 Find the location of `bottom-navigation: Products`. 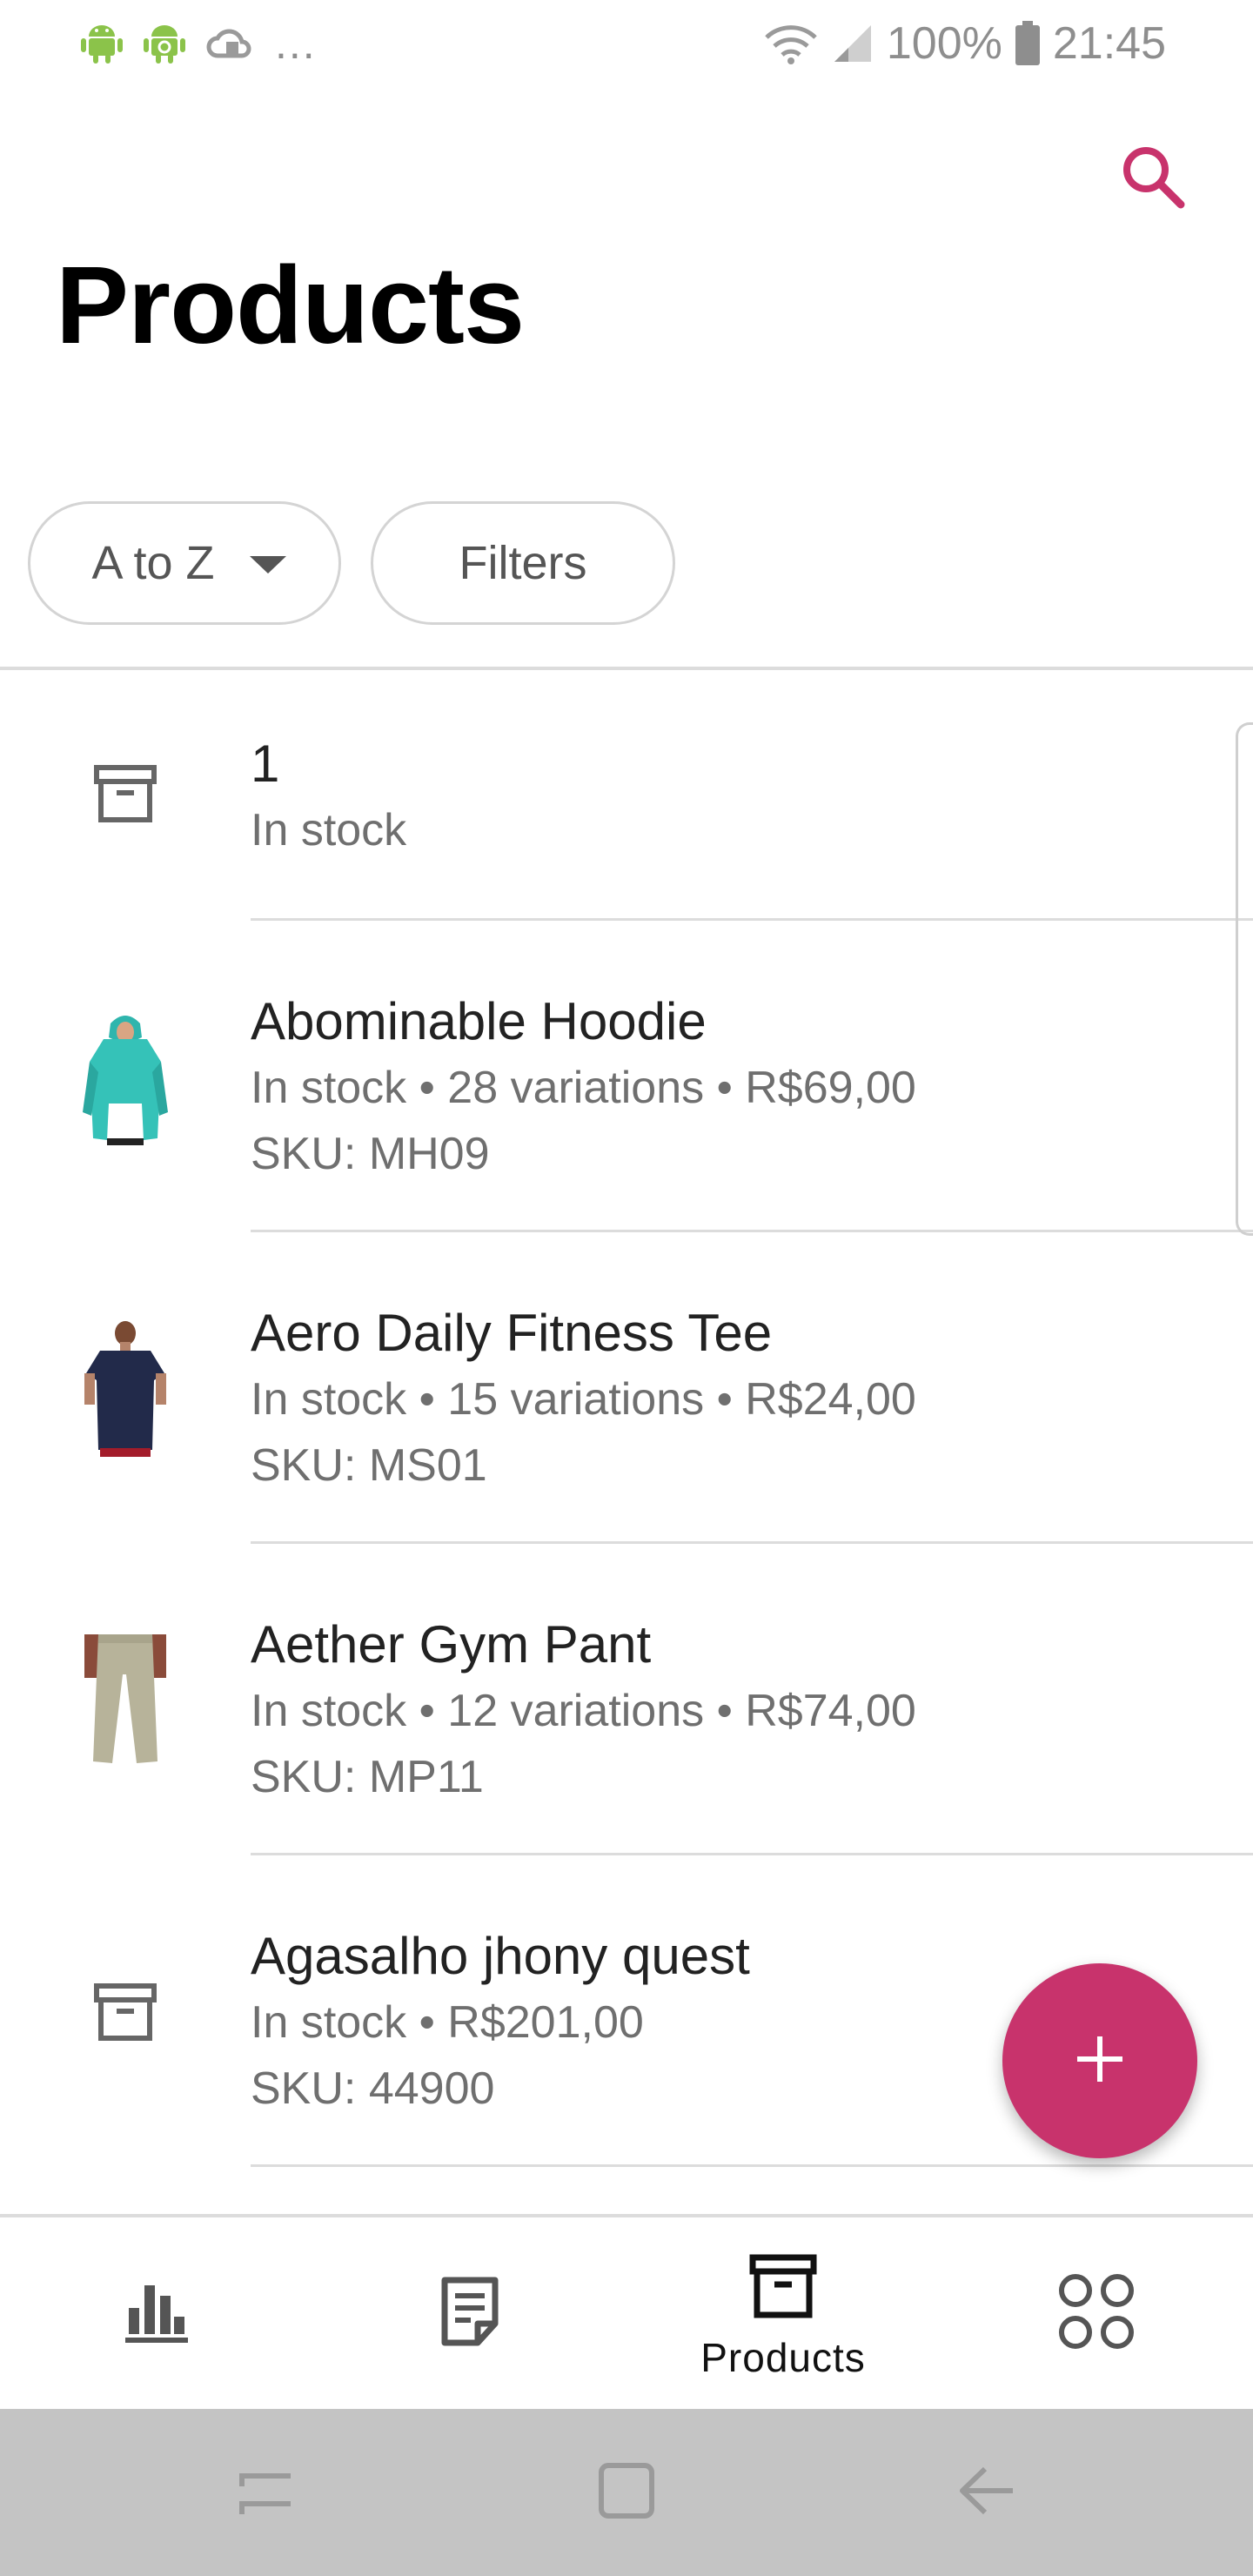

bottom-navigation: Products is located at coordinates (626, 2312).